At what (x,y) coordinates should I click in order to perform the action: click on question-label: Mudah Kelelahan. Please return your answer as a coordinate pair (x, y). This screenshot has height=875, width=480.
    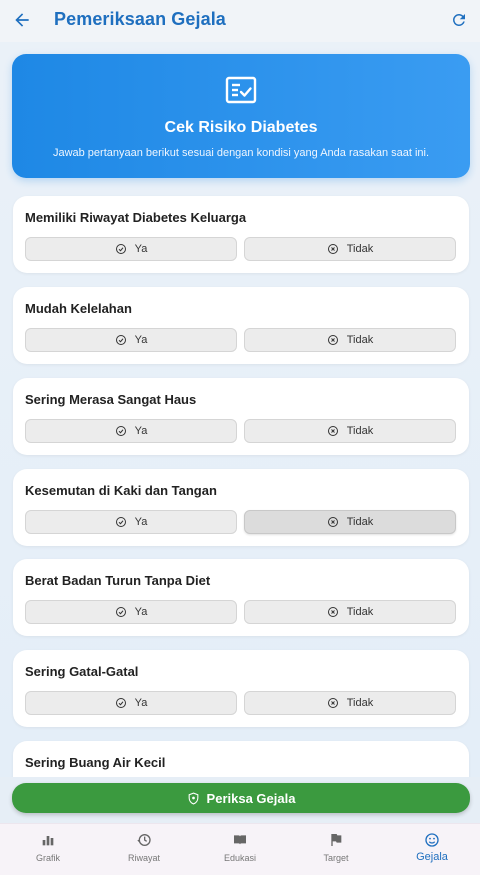
    Looking at the image, I should click on (78, 308).